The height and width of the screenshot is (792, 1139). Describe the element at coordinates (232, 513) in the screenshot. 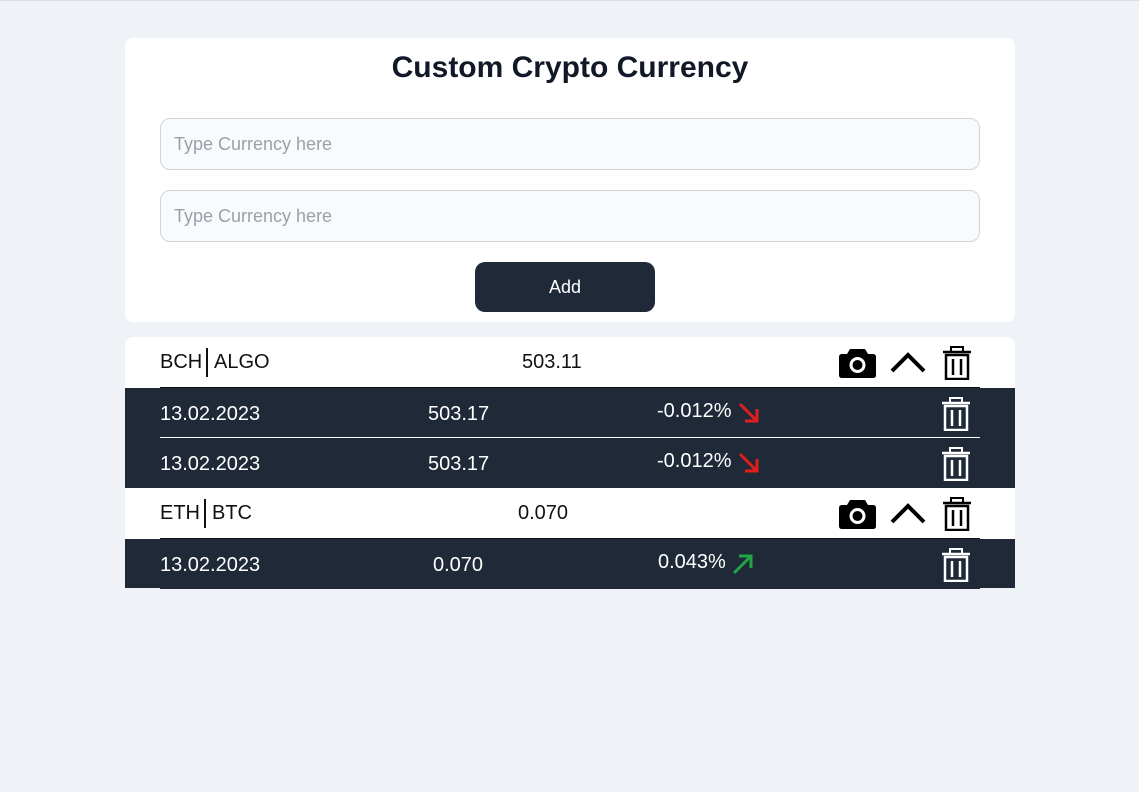

I see `pair-quote: BTC` at that location.